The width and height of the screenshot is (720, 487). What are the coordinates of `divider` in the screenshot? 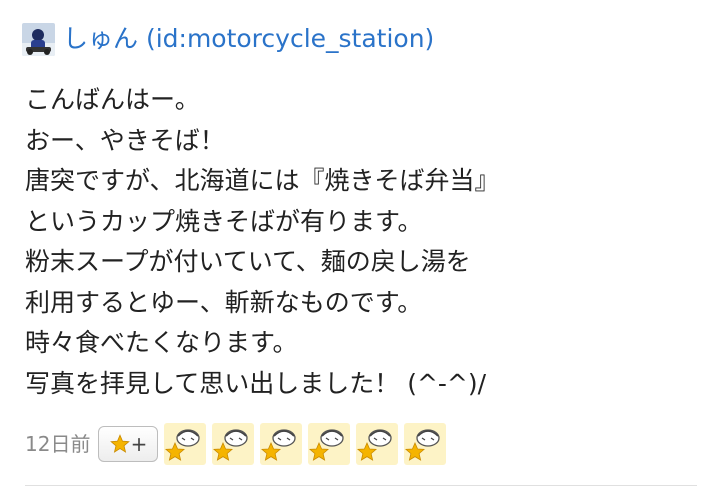 It's located at (361, 485).